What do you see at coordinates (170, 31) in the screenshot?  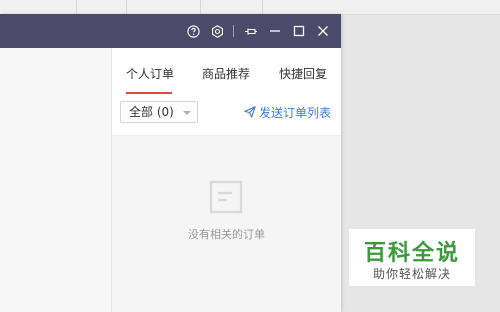 I see `window-titlebar` at bounding box center [170, 31].